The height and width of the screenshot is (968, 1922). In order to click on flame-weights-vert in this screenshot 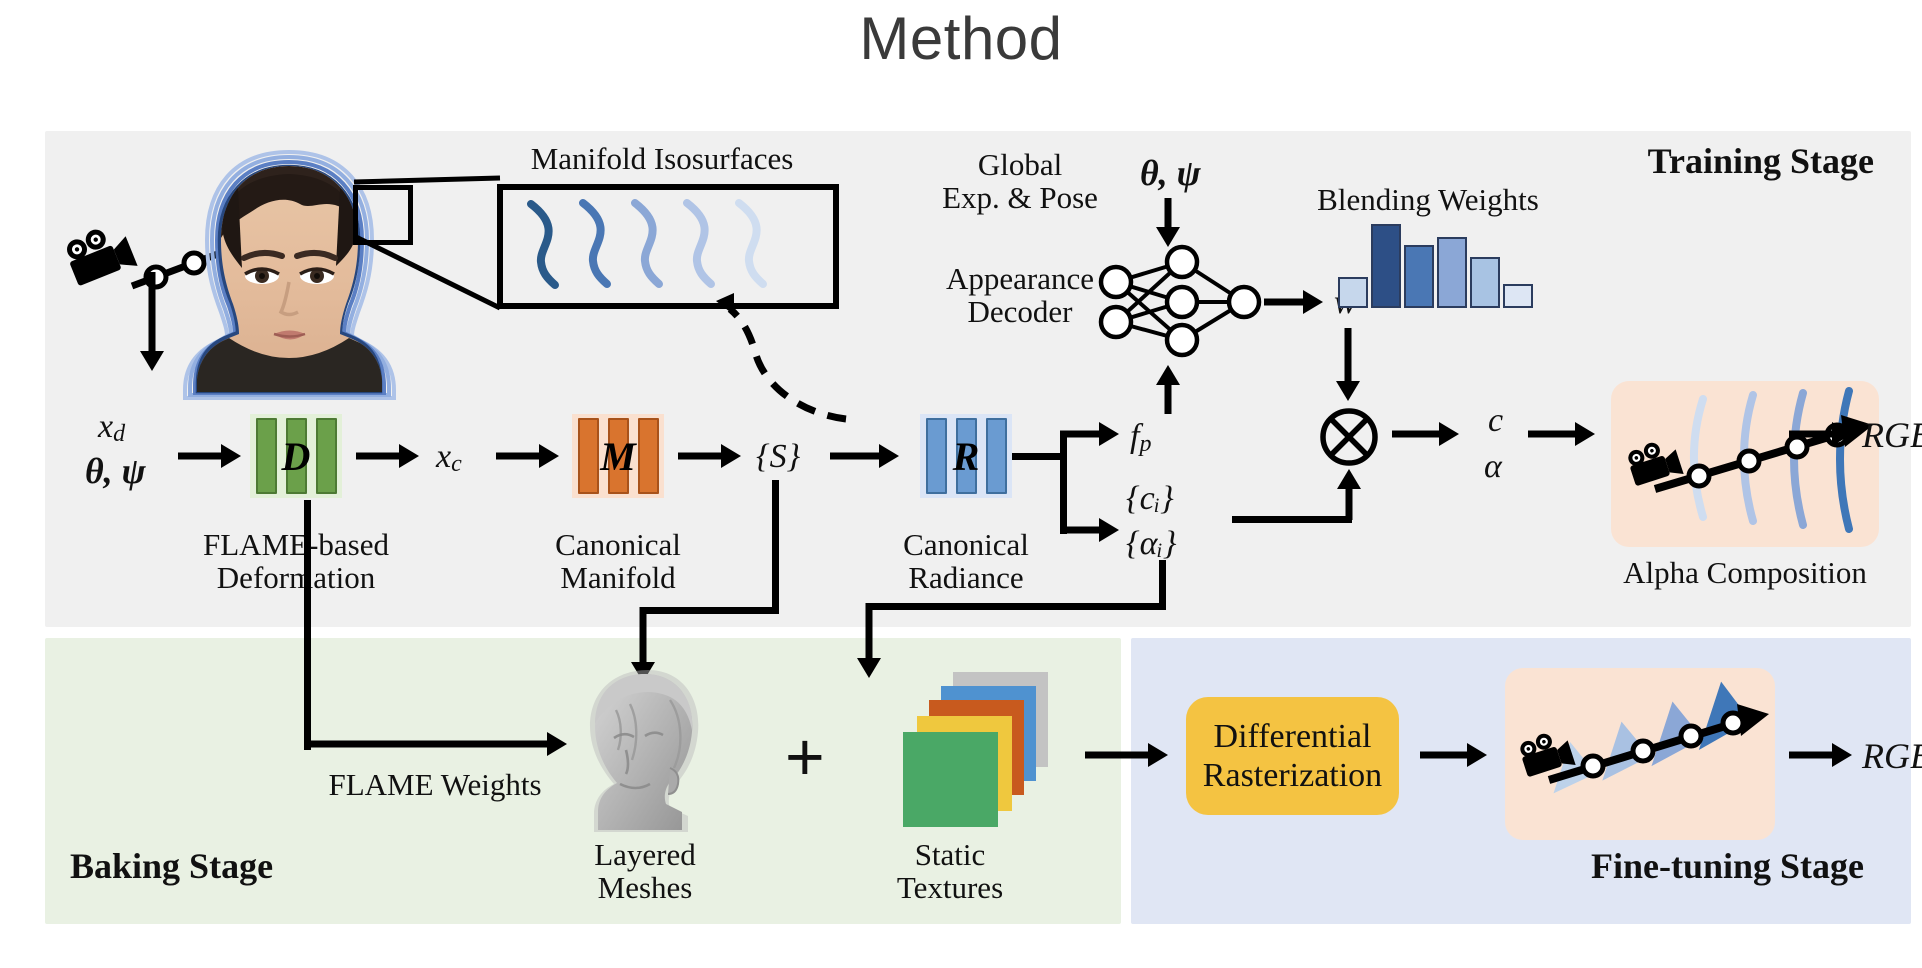, I will do `click(307, 625)`.